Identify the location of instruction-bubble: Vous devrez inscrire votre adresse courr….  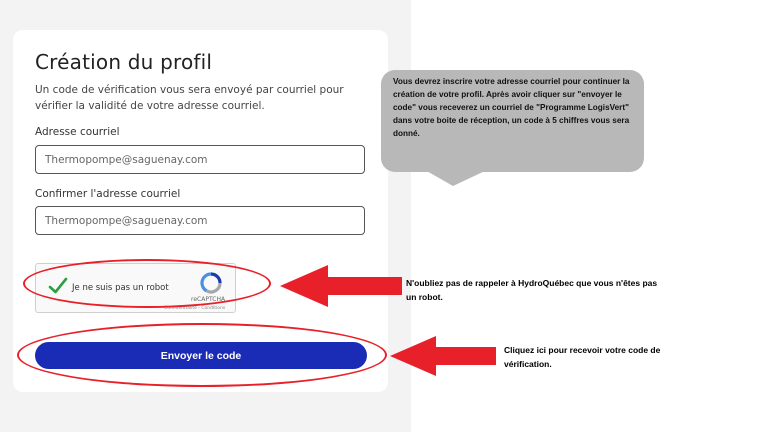
(512, 121).